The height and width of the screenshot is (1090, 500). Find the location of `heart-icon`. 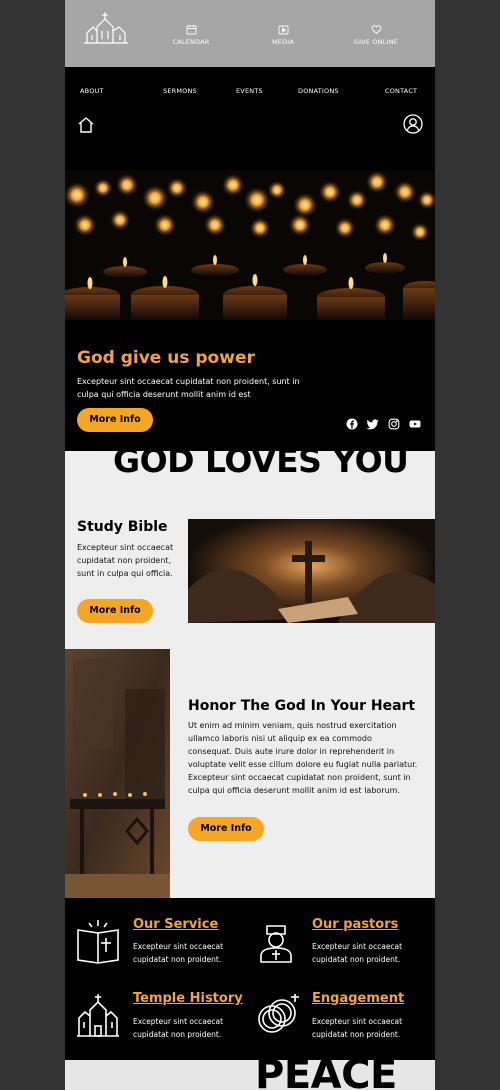

heart-icon is located at coordinates (376, 30).